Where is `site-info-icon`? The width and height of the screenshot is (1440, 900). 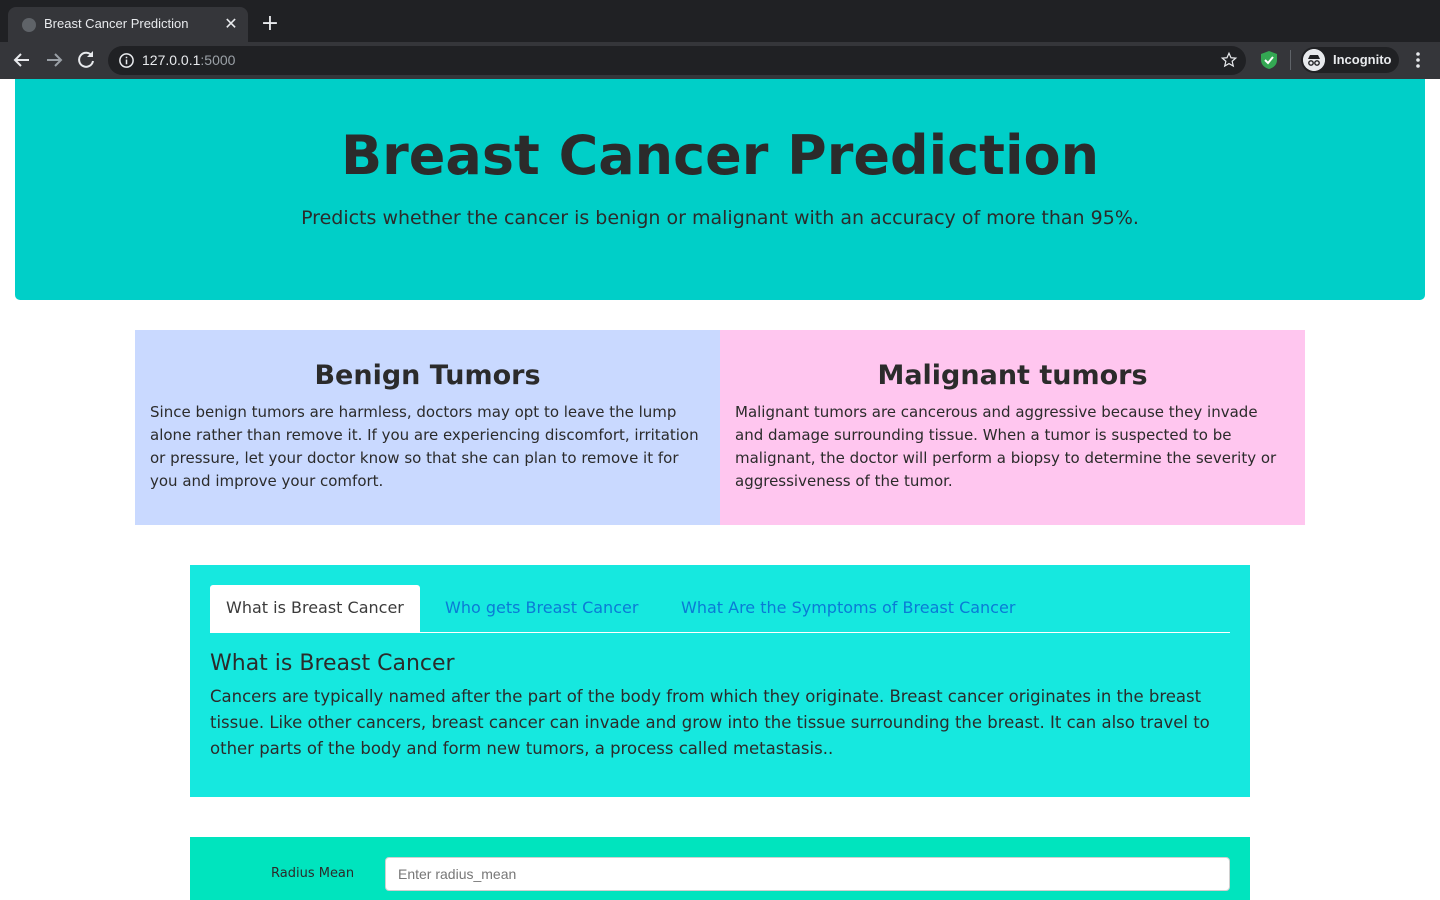 site-info-icon is located at coordinates (126, 60).